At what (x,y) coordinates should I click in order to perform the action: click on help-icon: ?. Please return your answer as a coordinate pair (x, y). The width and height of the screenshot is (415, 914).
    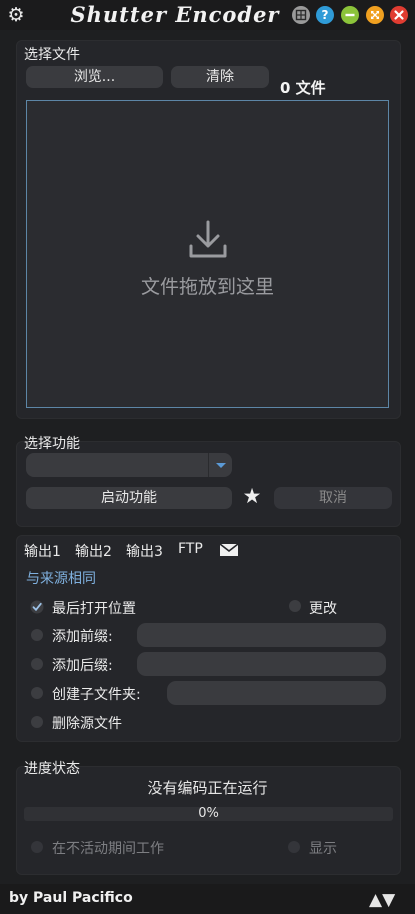
    Looking at the image, I should click on (325, 15).